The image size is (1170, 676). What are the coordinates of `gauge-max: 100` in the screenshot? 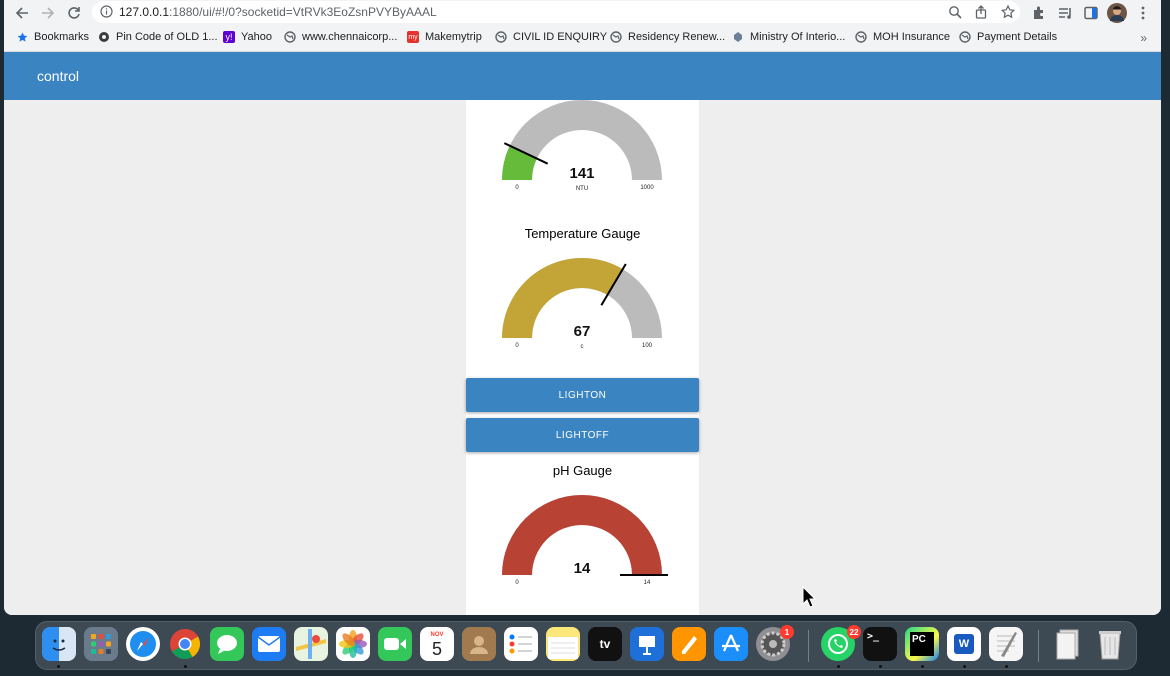 It's located at (647, 346).